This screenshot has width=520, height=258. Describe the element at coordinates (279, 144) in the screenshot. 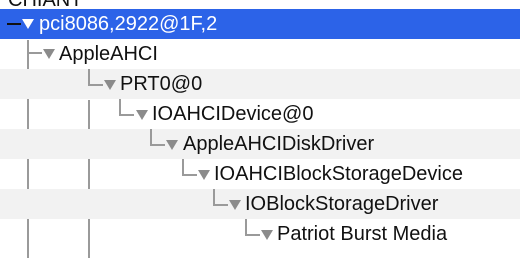

I see `tree-node-label: AppleAHCIDiskDriver` at that location.